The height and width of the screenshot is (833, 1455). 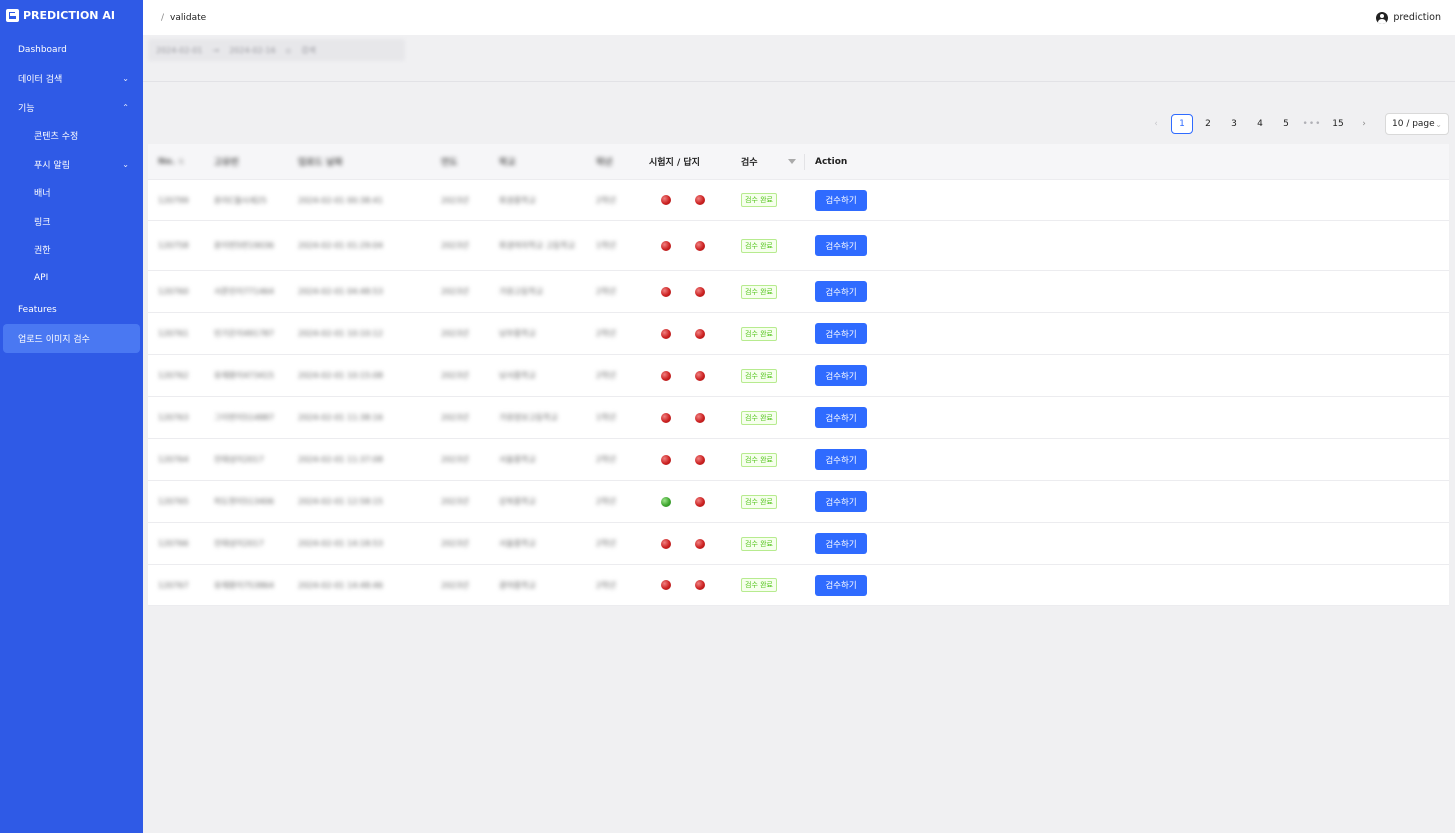 What do you see at coordinates (340, 585) in the screenshot?
I see `cell-date: 2024-02-01 14:48:46` at bounding box center [340, 585].